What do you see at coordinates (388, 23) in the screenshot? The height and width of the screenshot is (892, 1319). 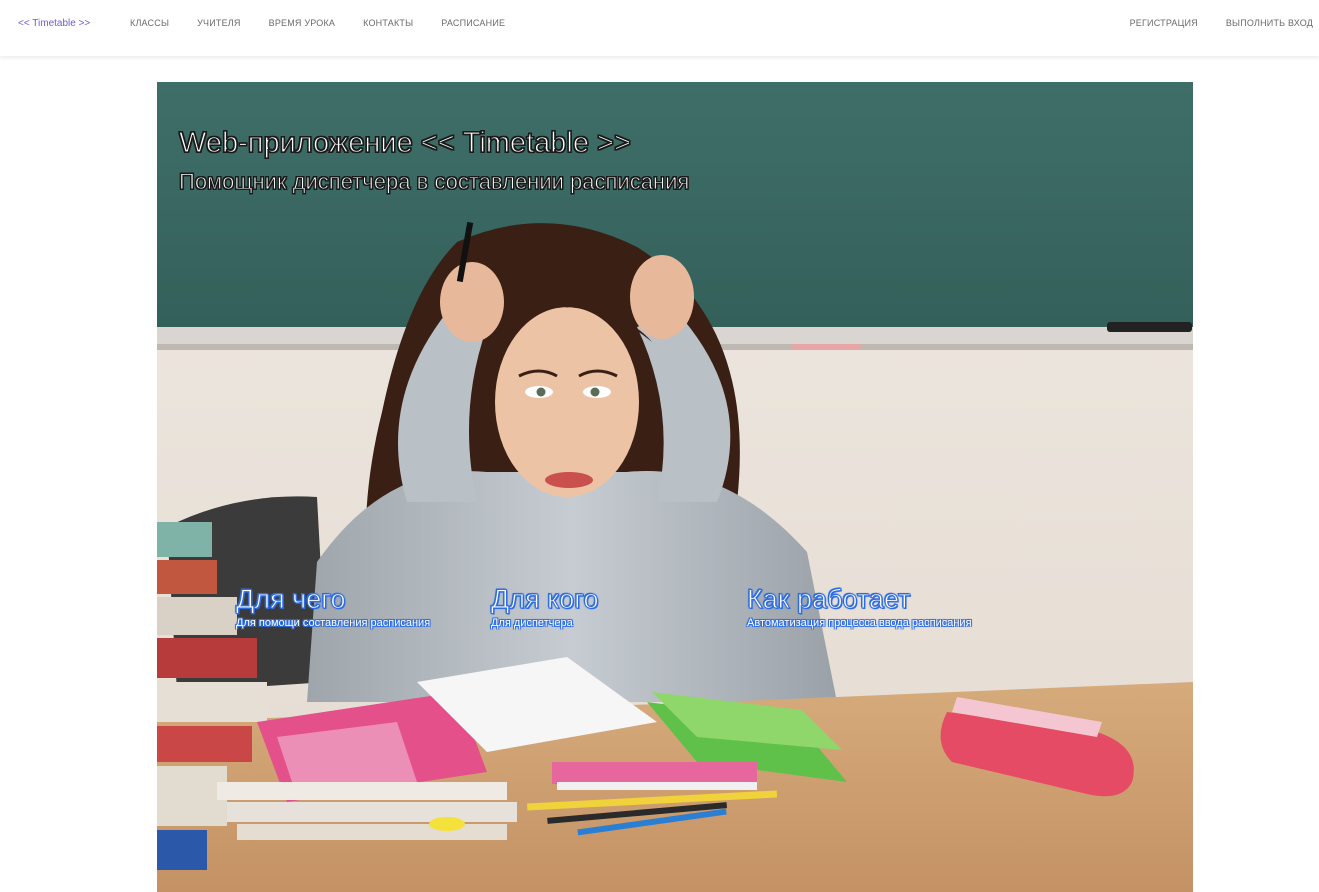 I see `nav-link-contacts: КОНТАКТЫ` at bounding box center [388, 23].